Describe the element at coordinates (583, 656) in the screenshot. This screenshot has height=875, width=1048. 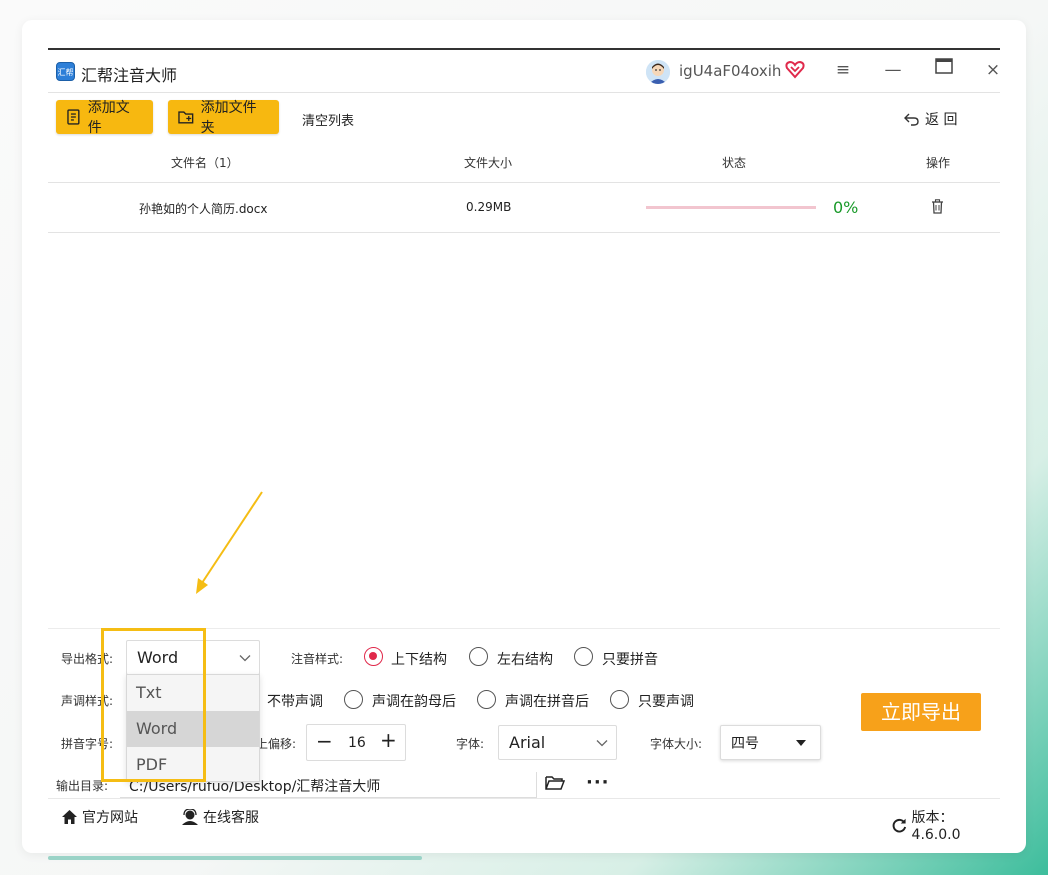
I see `radio-annotation-pinyin-only` at that location.